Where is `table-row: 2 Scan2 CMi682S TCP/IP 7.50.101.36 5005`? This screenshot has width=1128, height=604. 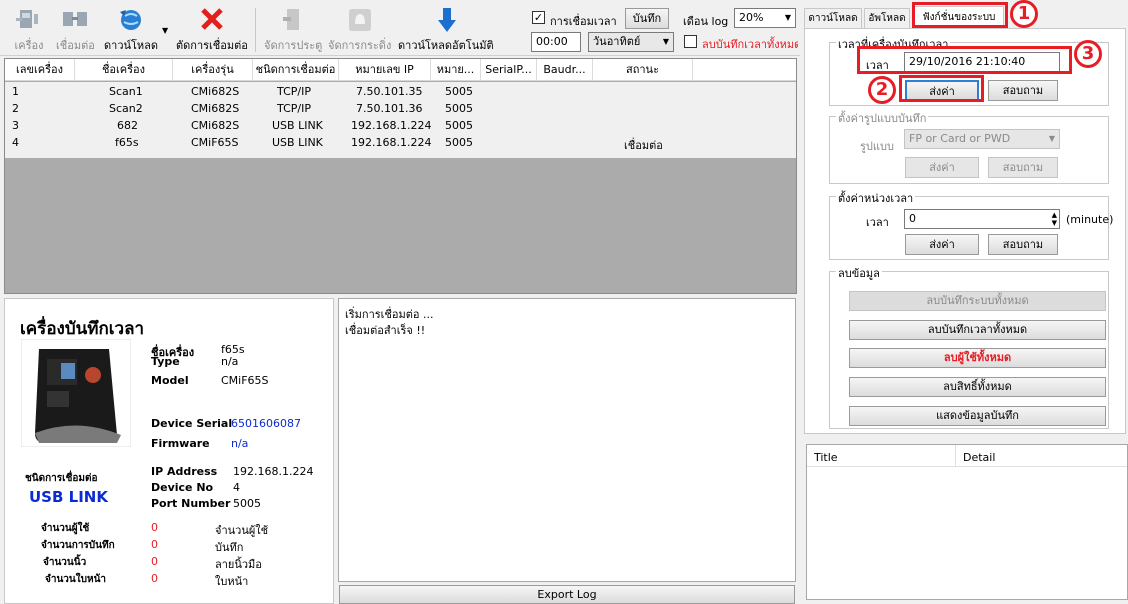 table-row: 2 Scan2 CMi682S TCP/IP 7.50.101.36 5005 is located at coordinates (400, 108).